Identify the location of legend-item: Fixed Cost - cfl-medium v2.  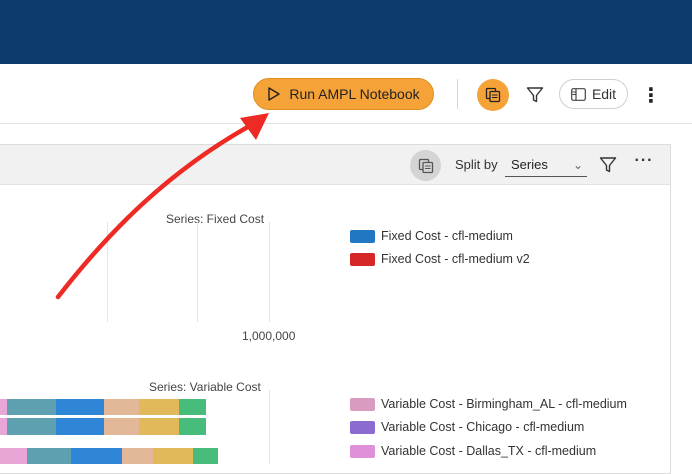
(440, 259).